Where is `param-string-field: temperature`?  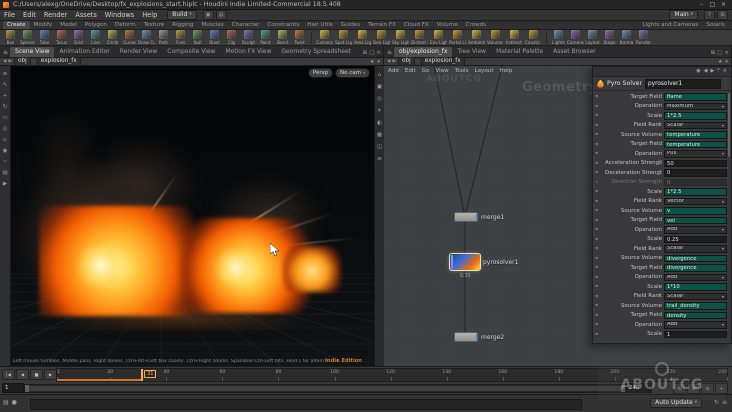
param-string-field: temperature is located at coordinates (695, 135).